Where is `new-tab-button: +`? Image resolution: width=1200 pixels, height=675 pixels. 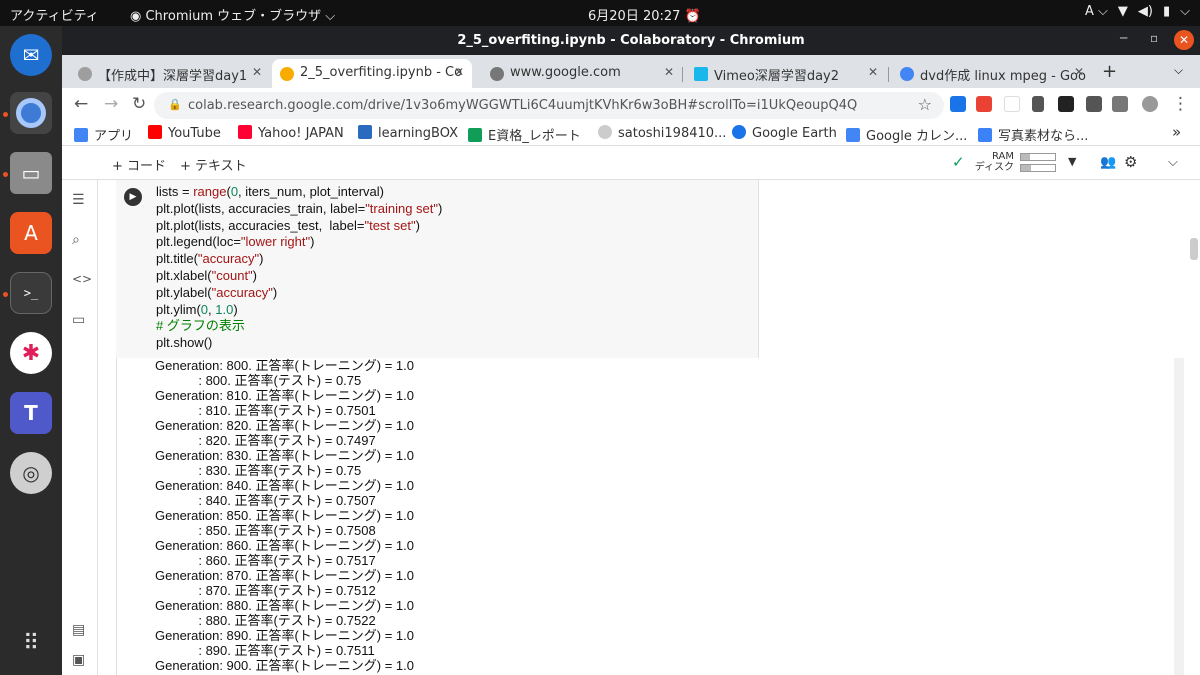
new-tab-button: + is located at coordinates (1109, 71).